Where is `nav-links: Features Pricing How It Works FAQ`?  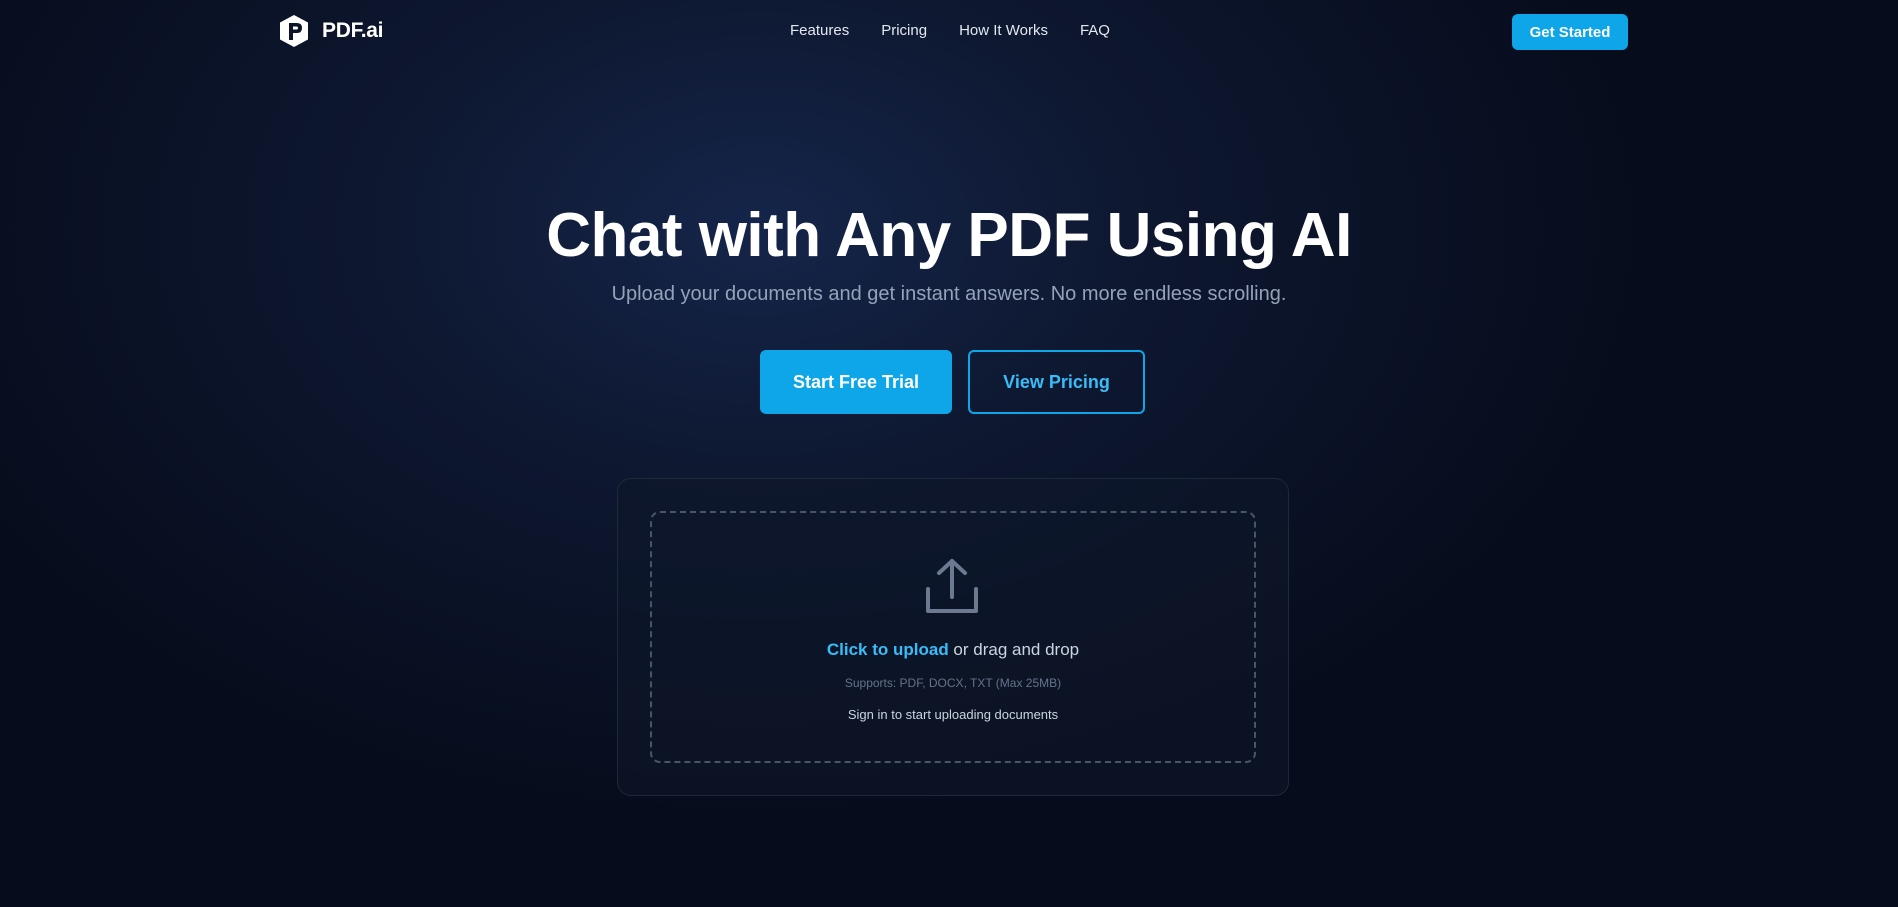
nav-links: Features Pricing How It Works FAQ is located at coordinates (950, 30).